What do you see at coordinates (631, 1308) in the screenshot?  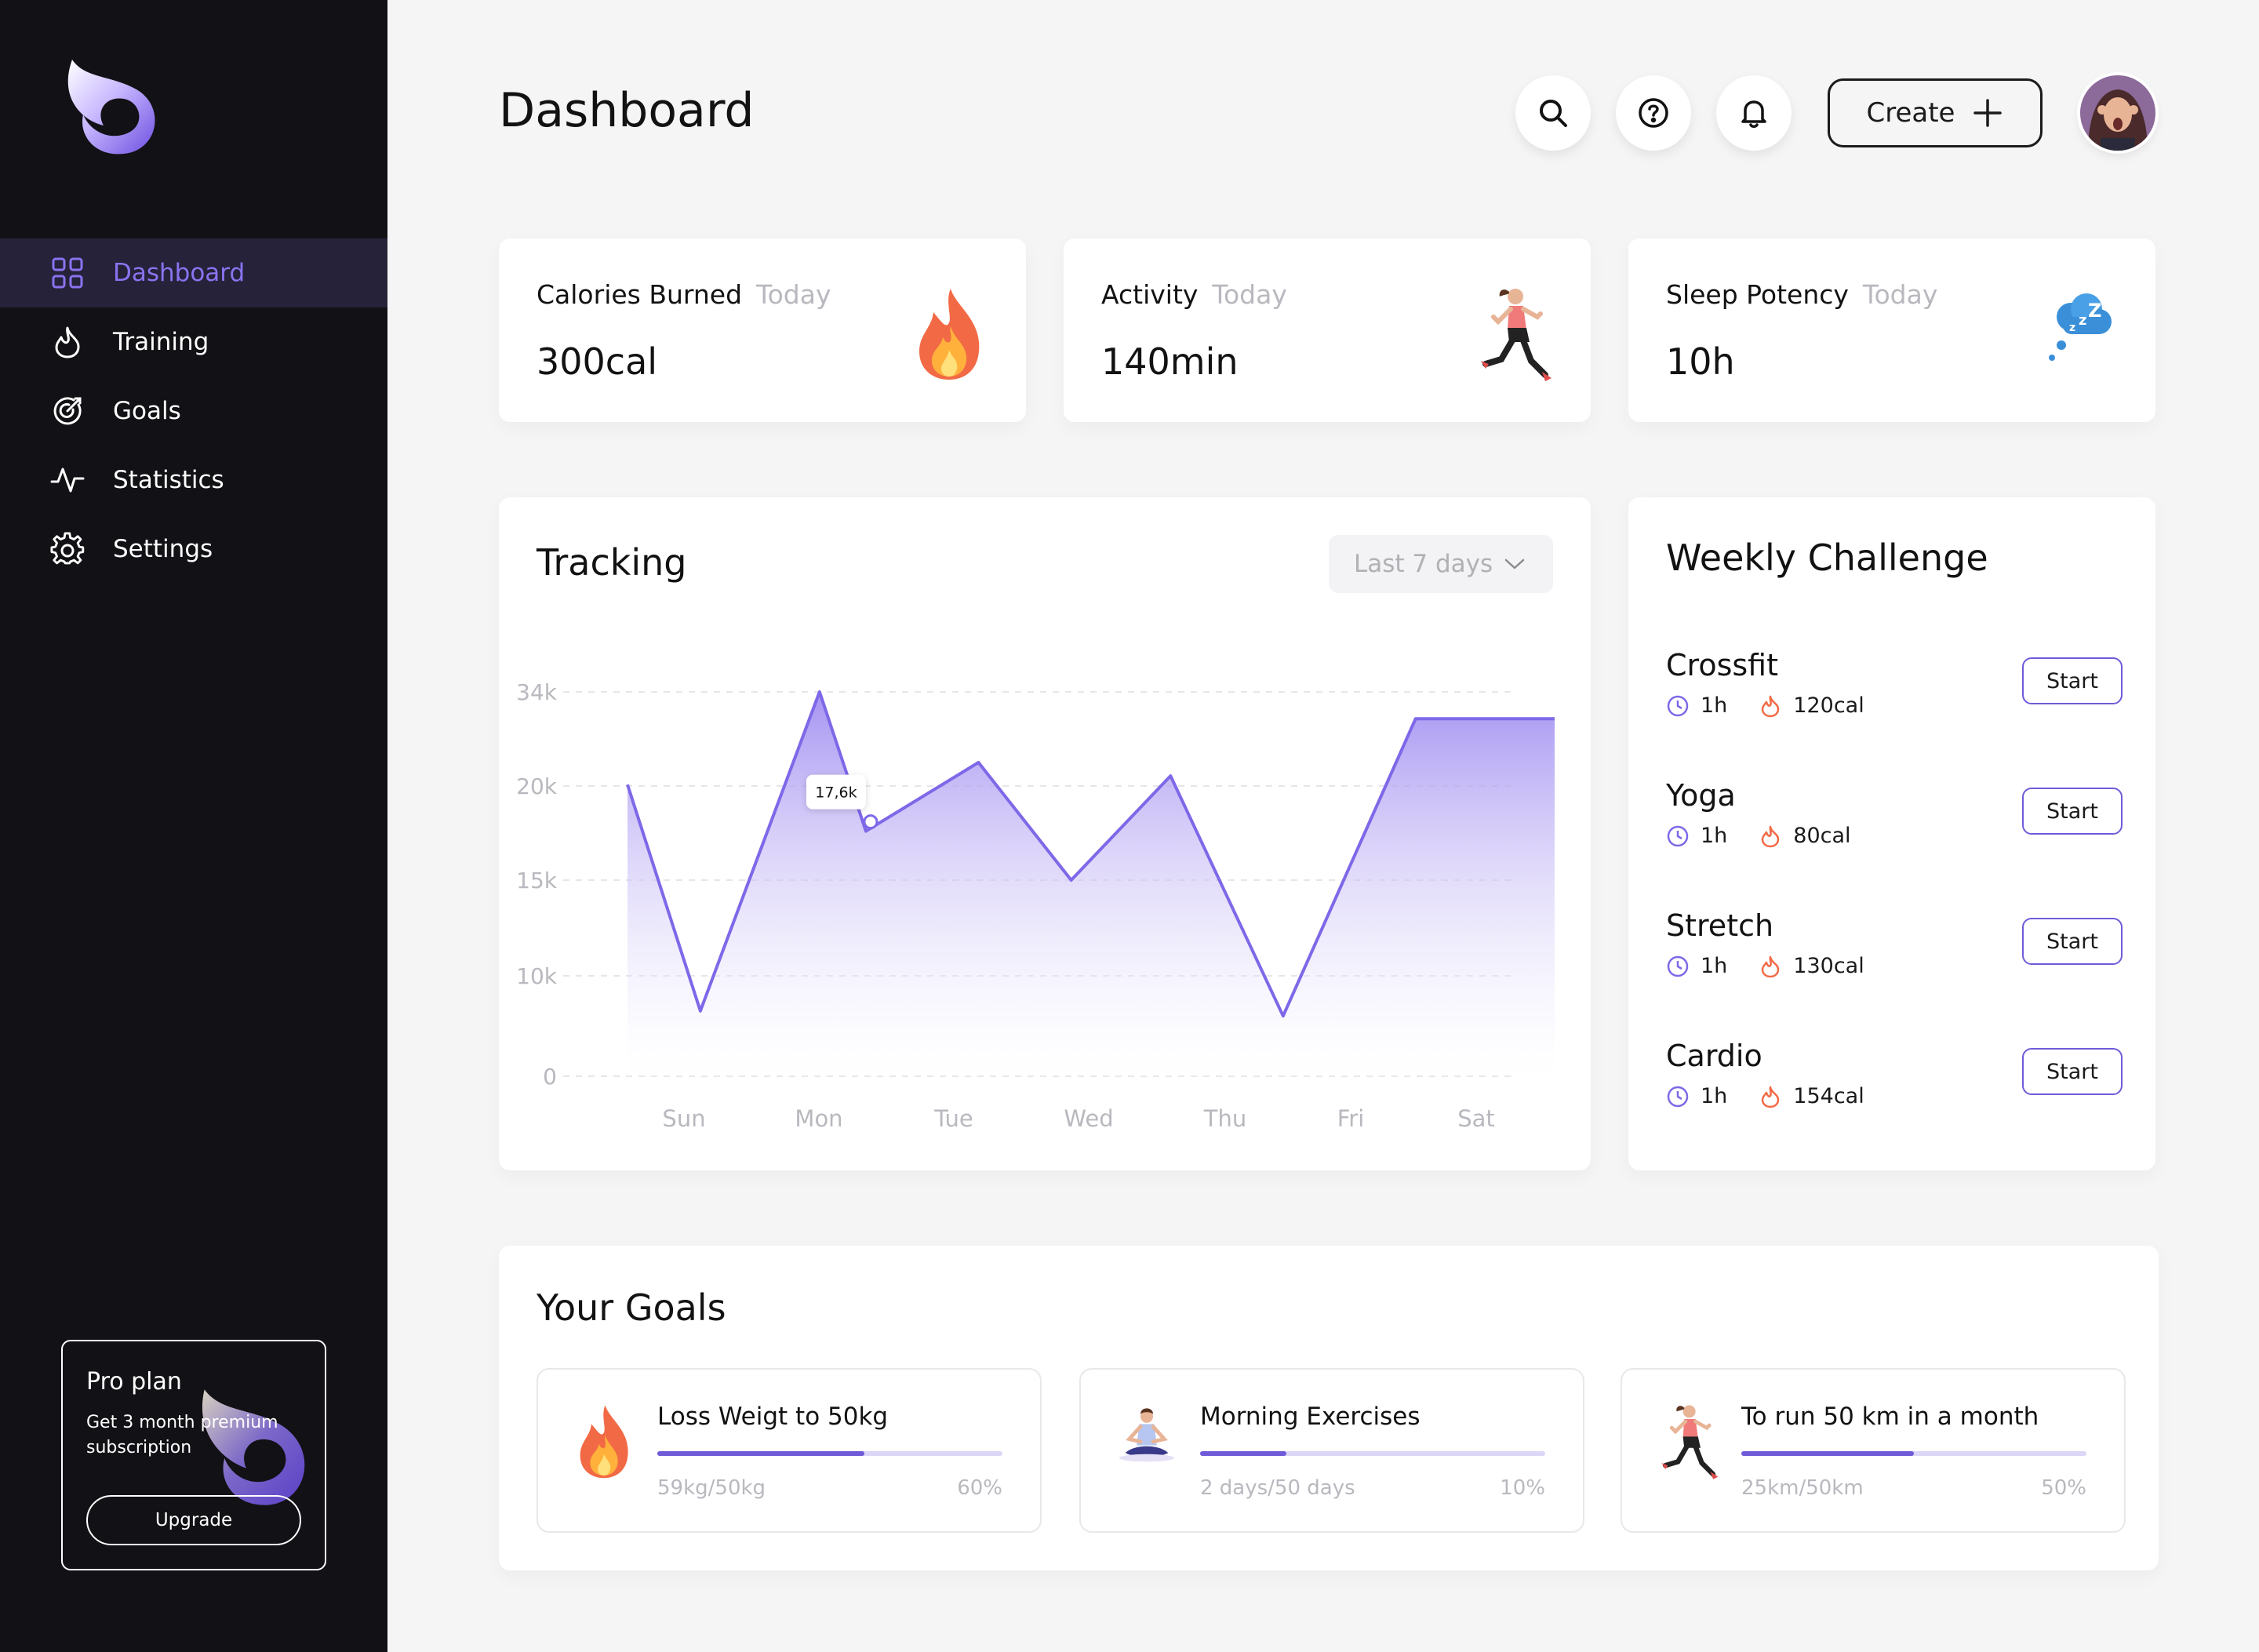 I see `goals-title: Your Goals` at bounding box center [631, 1308].